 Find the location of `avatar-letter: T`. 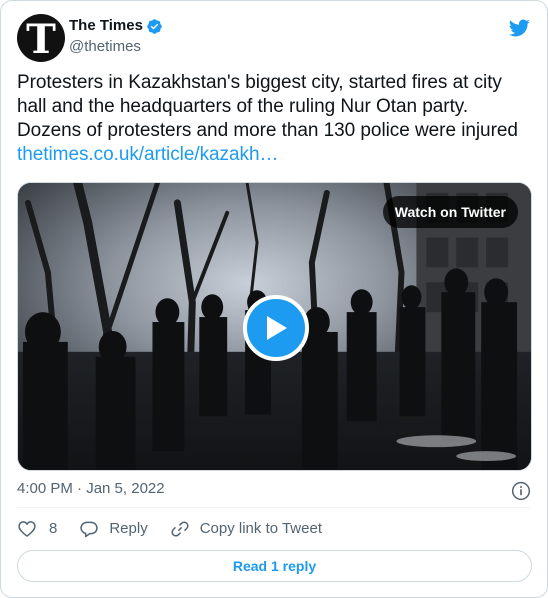

avatar-letter: T is located at coordinates (41, 39).